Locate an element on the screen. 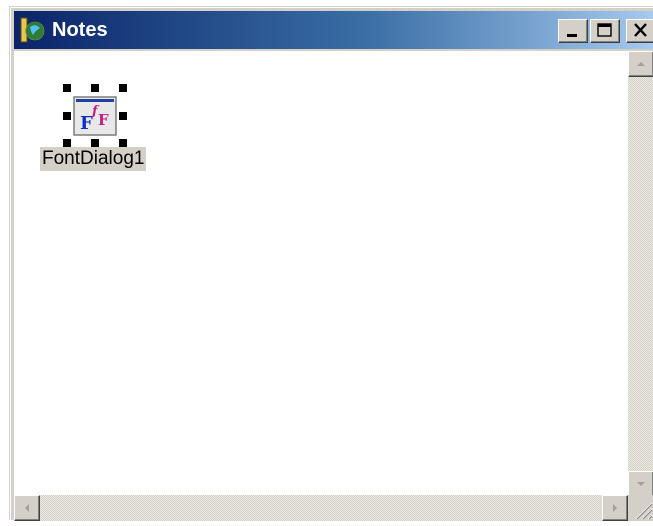 This screenshot has height=526, width=653. arrow-down-icon is located at coordinates (641, 484).